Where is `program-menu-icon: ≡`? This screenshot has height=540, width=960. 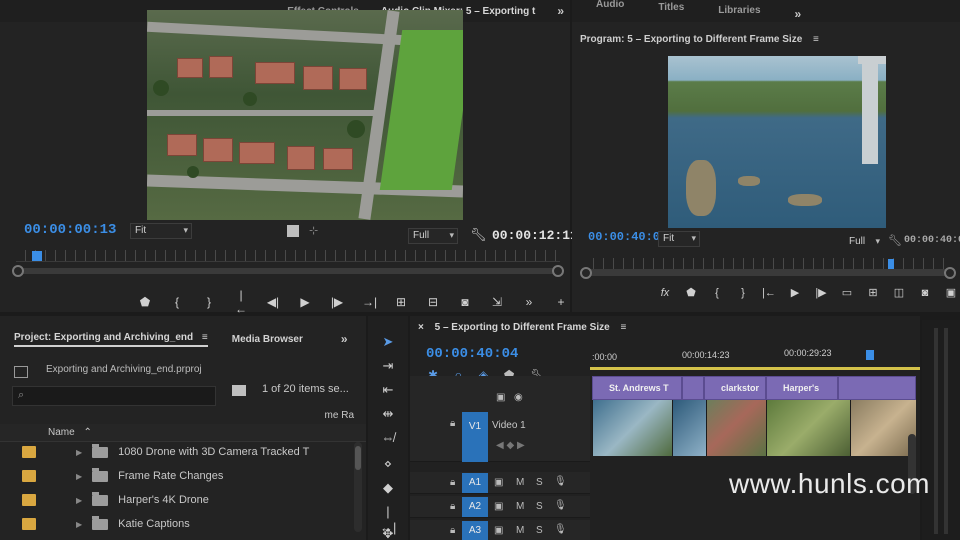
program-menu-icon: ≡ is located at coordinates (816, 39).